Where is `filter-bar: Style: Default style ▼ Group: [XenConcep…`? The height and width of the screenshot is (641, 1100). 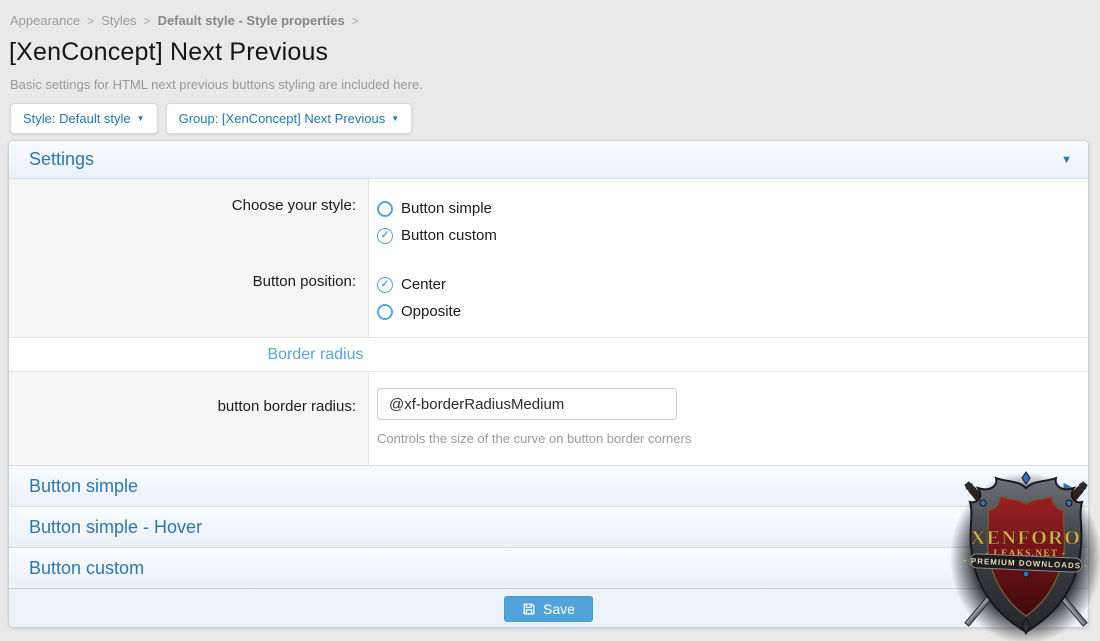 filter-bar: Style: Default style ▼ Group: [XenConcep… is located at coordinates (211, 118).